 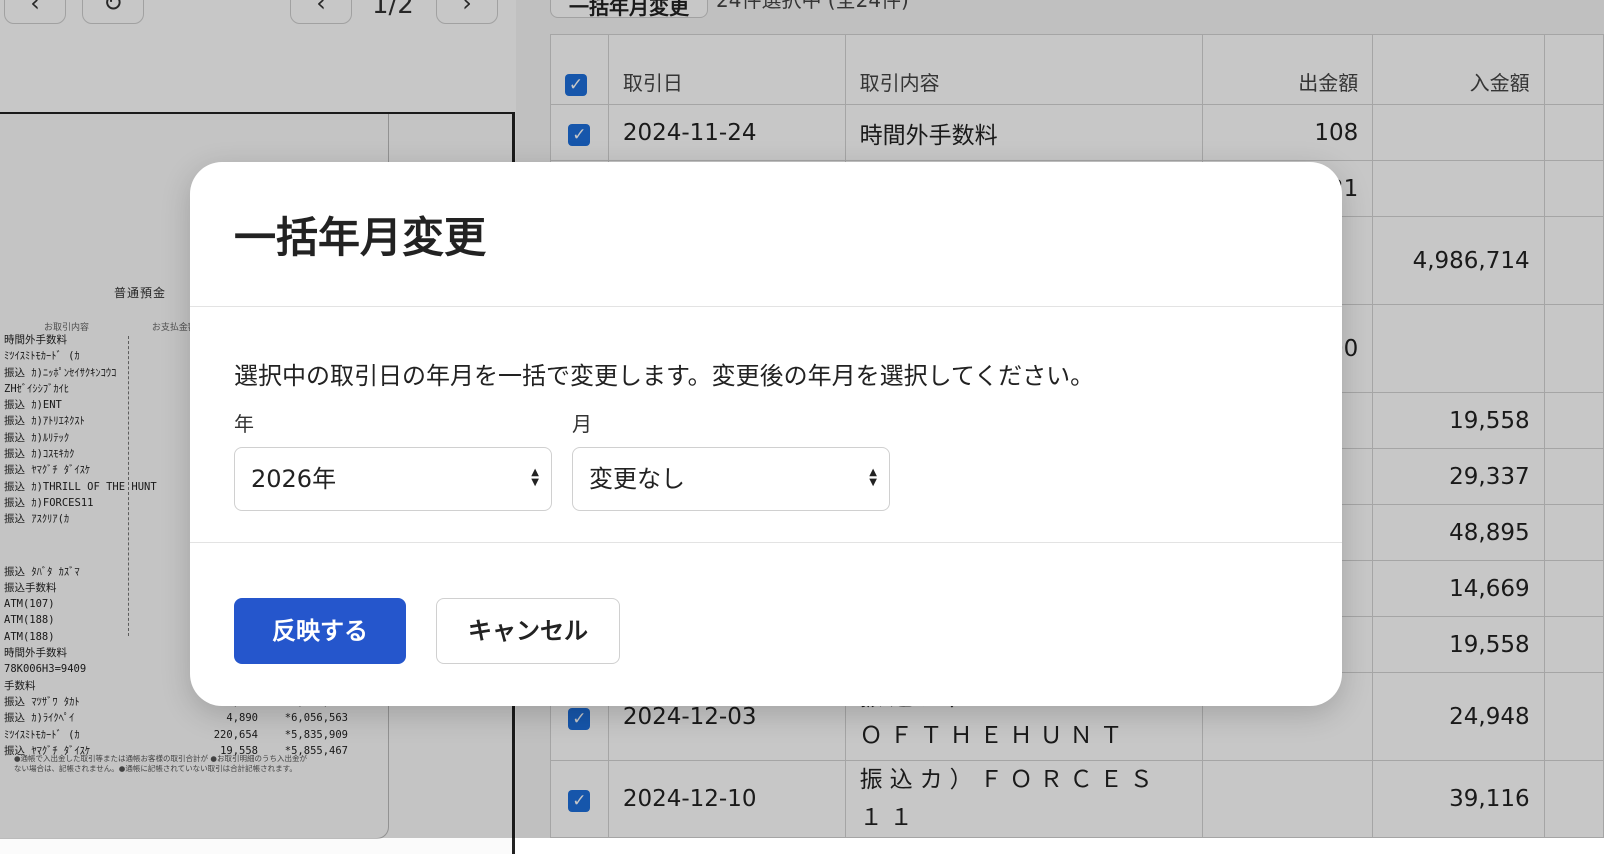 What do you see at coordinates (731, 479) in the screenshot?
I see `month-select: 変更なし ▲ ▼` at bounding box center [731, 479].